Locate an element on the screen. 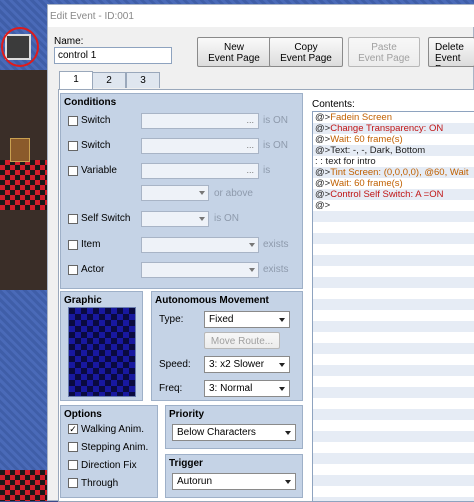 The image size is (474, 502). variable-value-spinner is located at coordinates (175, 193).